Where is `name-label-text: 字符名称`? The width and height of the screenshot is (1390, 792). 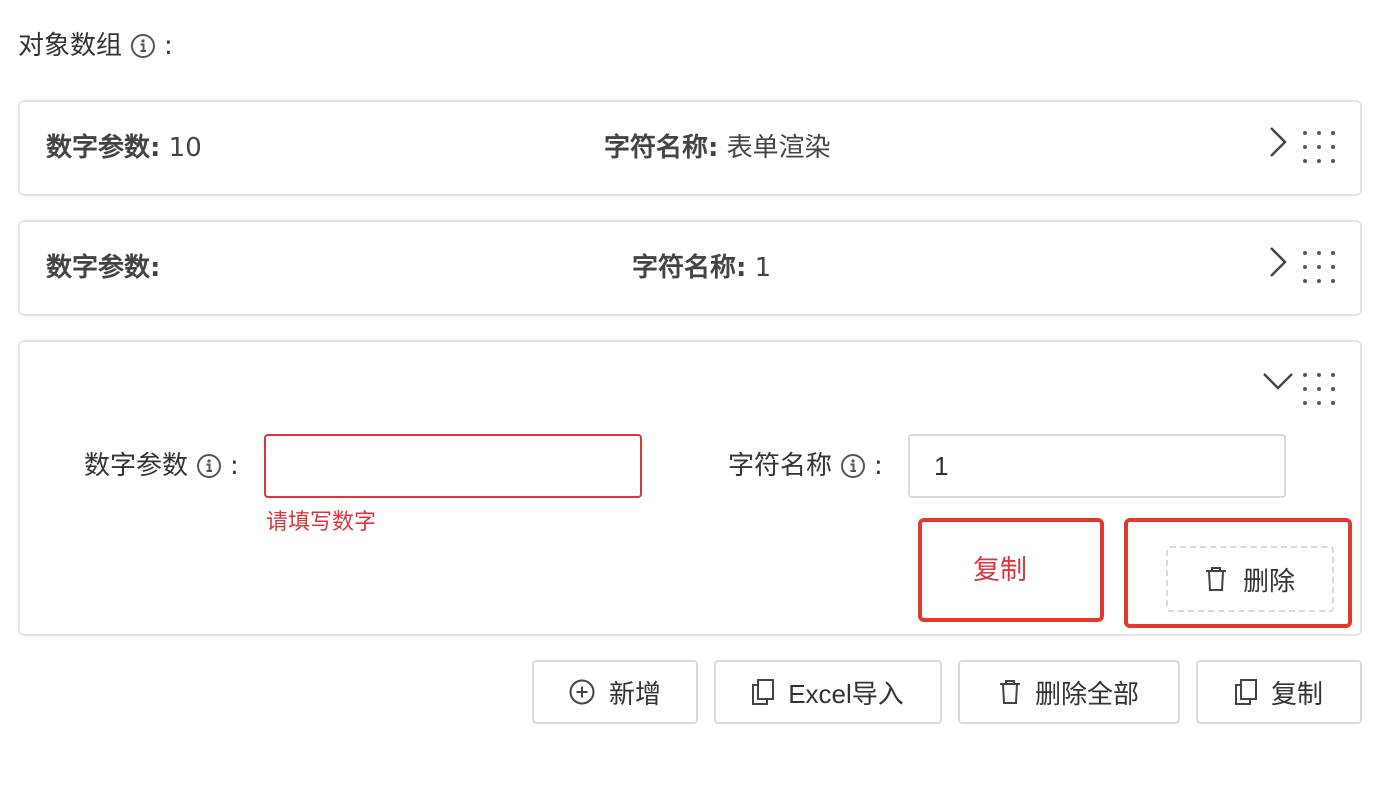
name-label-text: 字符名称 is located at coordinates (780, 466).